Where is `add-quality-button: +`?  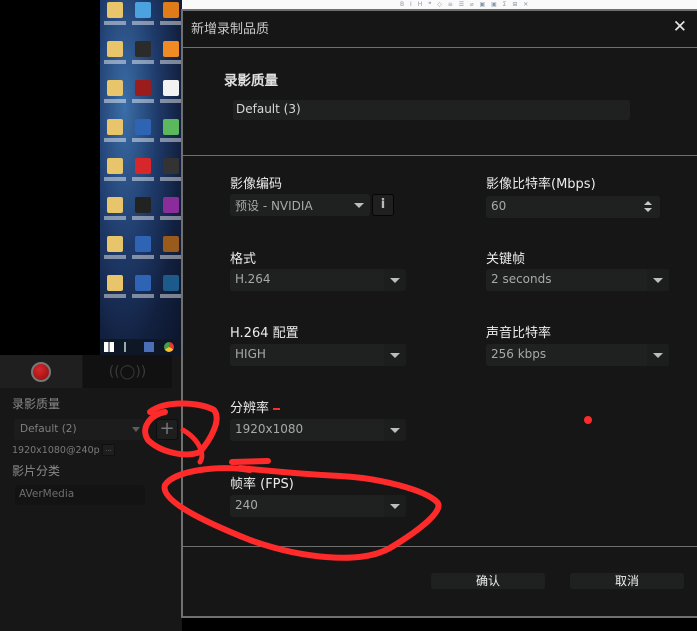 add-quality-button: + is located at coordinates (167, 429).